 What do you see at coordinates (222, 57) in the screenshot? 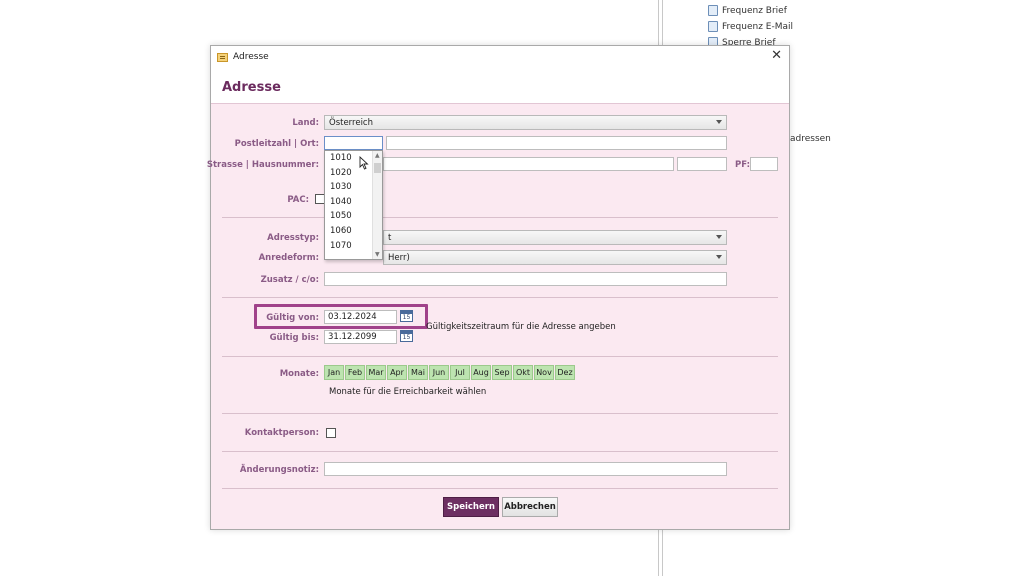
I see `window-icon` at bounding box center [222, 57].